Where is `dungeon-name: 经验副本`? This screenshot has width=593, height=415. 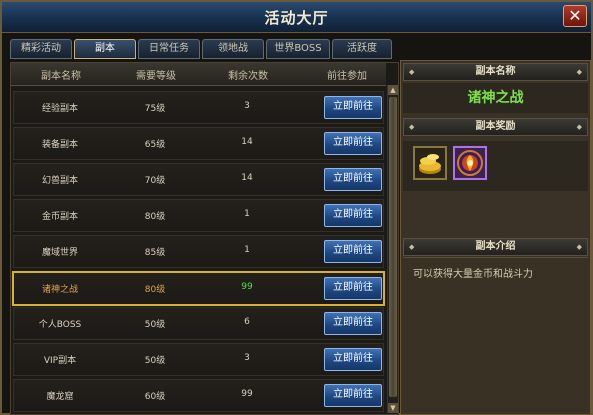 dungeon-name: 经验副本 is located at coordinates (59, 109).